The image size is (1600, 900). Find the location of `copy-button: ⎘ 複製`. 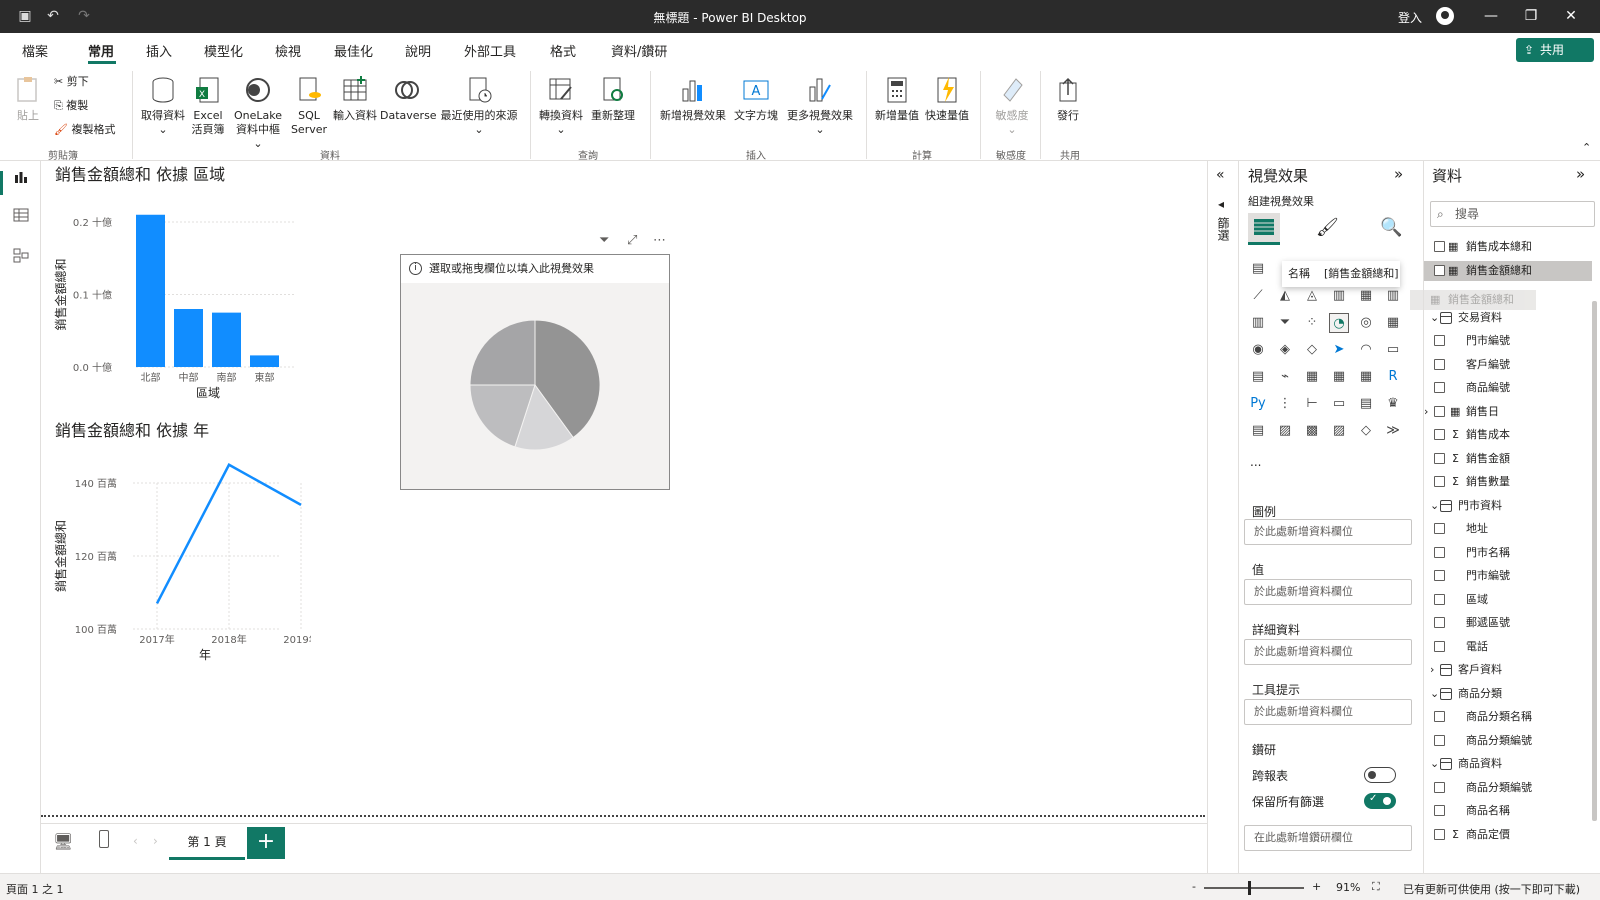

copy-button: ⎘ 複製 is located at coordinates (71, 105).